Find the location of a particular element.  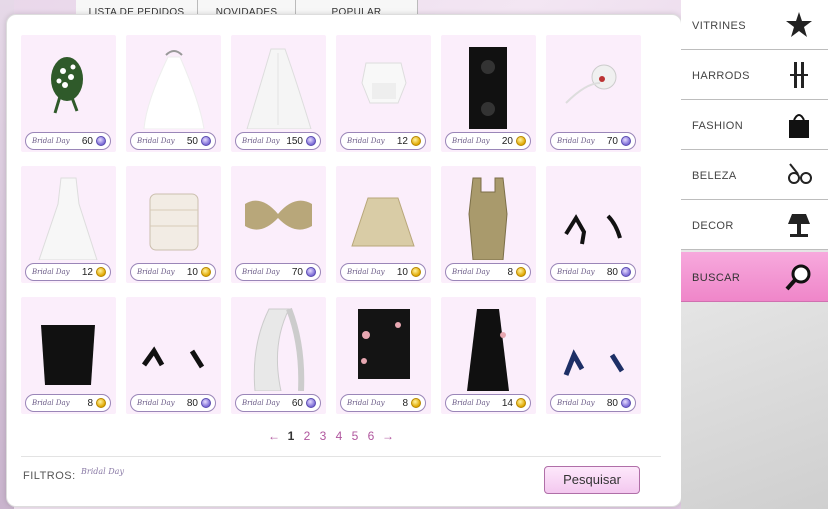

tab-popular: POPULAR is located at coordinates (357, 7).